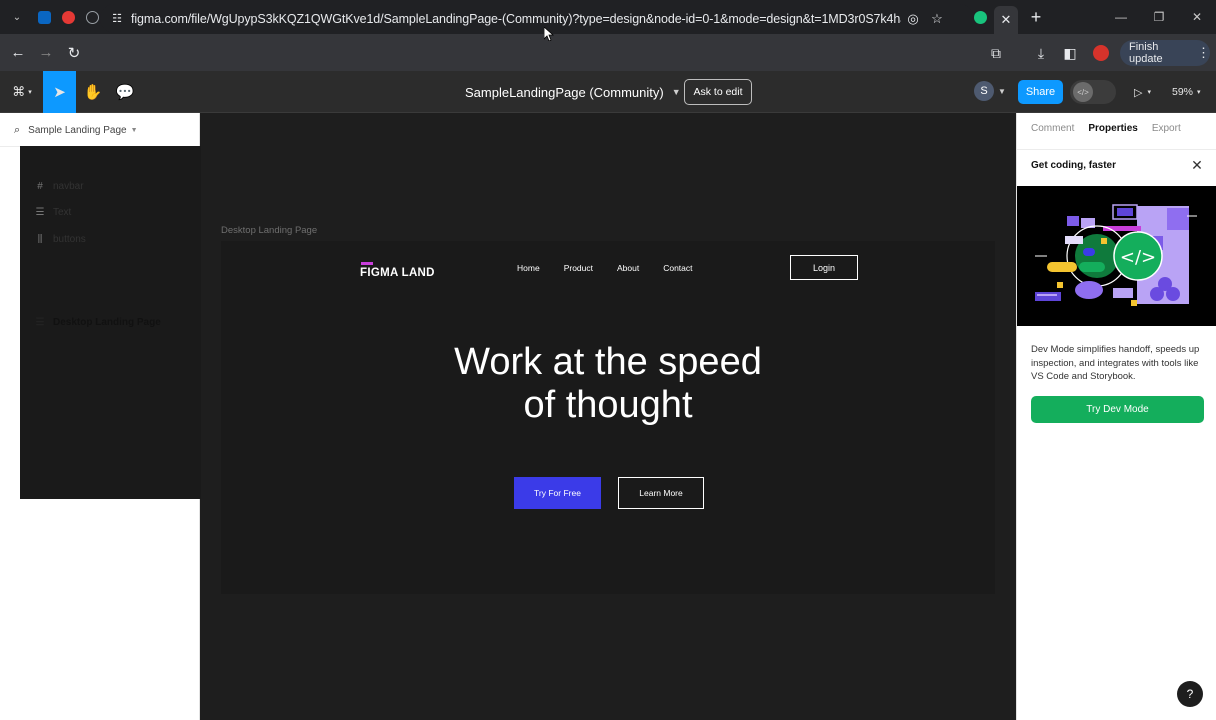  What do you see at coordinates (1203, 52) in the screenshot?
I see `menu-dots-icon: ⋮` at bounding box center [1203, 52].